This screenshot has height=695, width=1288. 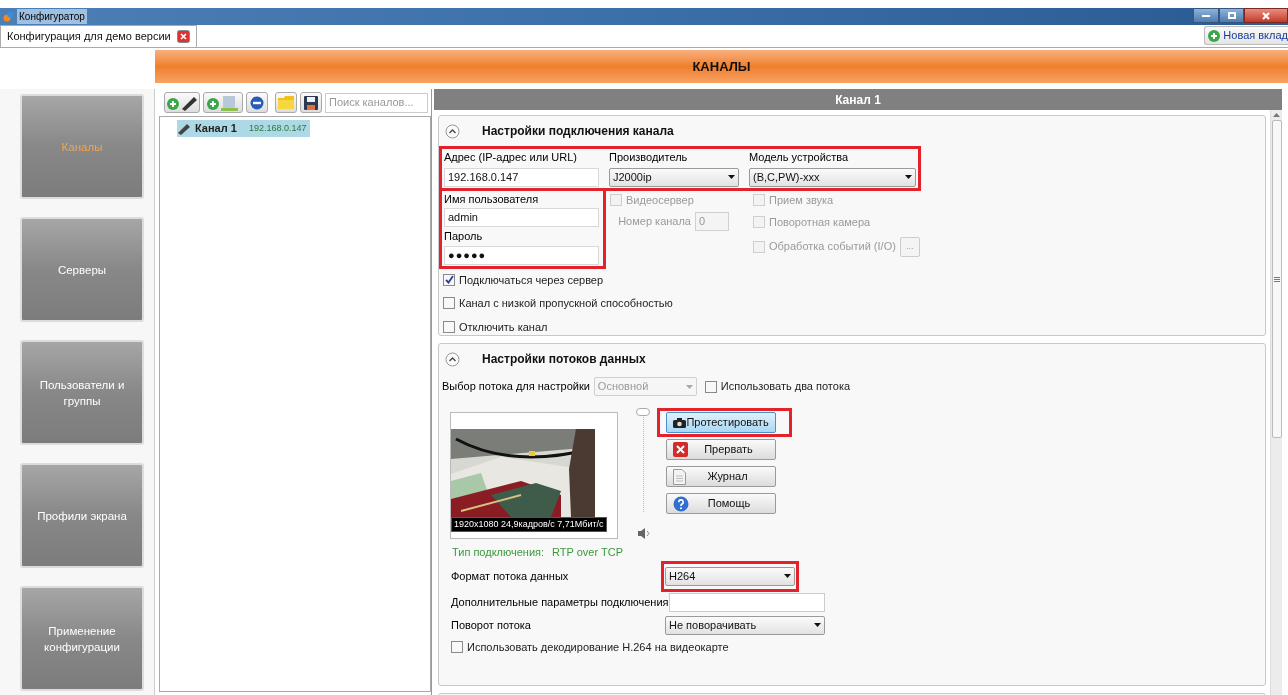 I want to click on close-button, so click(x=1266, y=15).